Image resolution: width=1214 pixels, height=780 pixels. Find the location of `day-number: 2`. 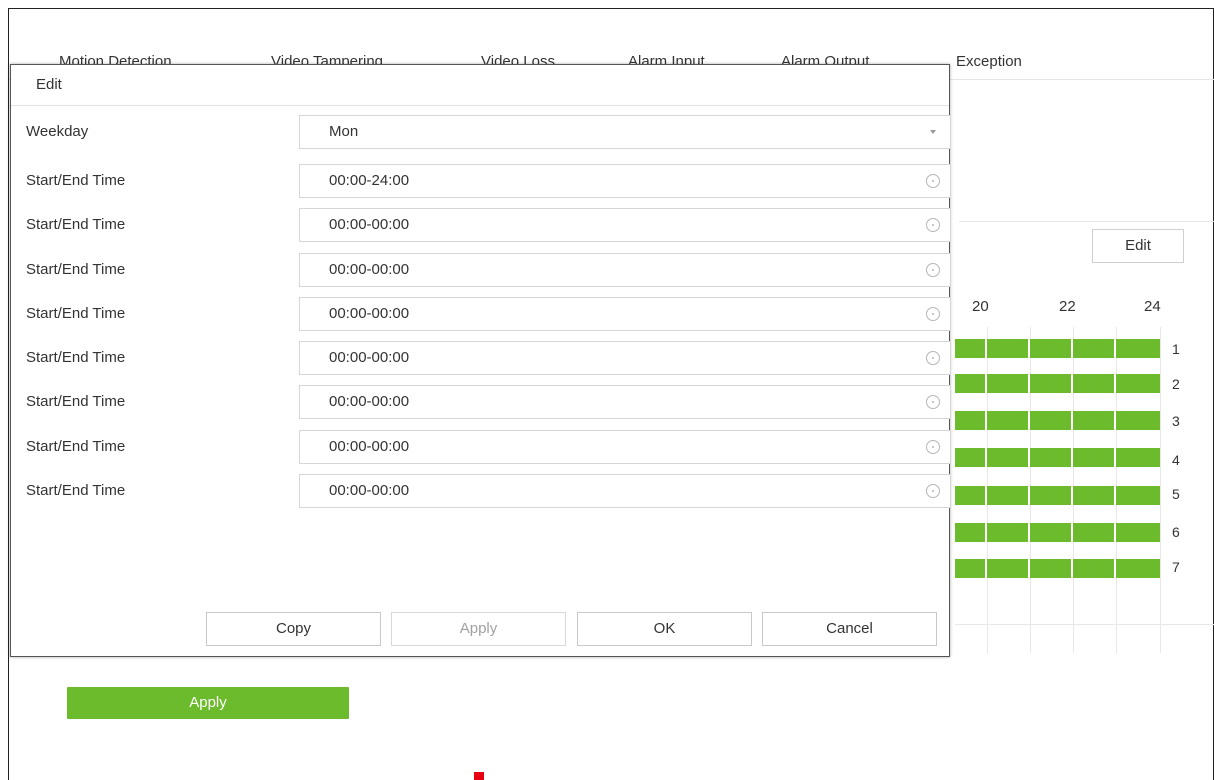

day-number: 2 is located at coordinates (1176, 384).